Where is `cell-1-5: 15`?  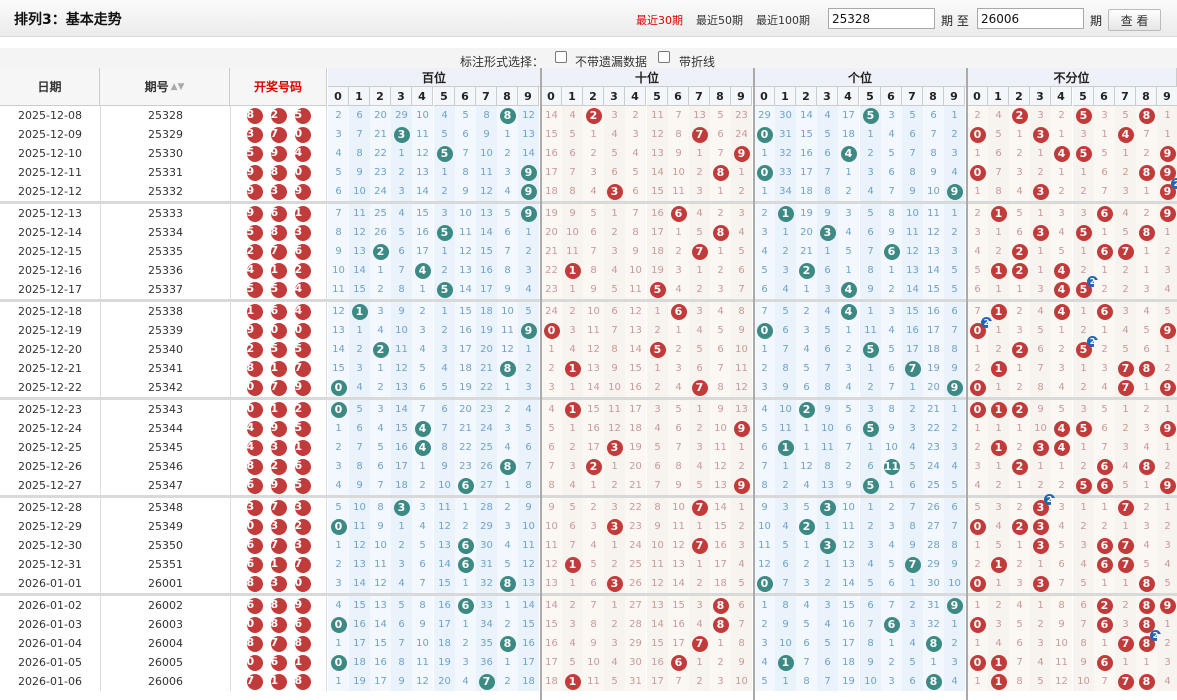 cell-1-5: 15 is located at coordinates (657, 191).